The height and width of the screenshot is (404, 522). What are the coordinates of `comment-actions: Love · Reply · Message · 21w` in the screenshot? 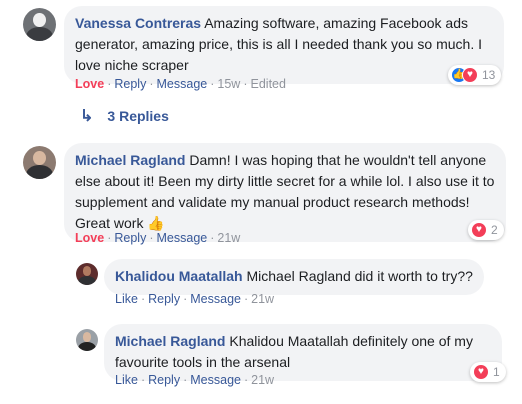 It's located at (158, 238).